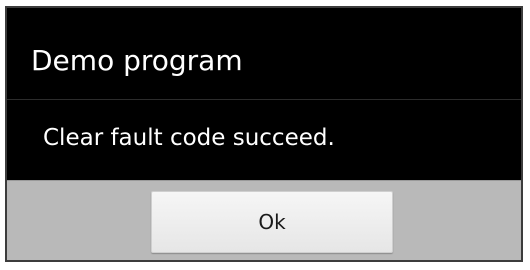 The image size is (530, 270). What do you see at coordinates (189, 138) in the screenshot?
I see `dialog-message: Clear fault code succeed.` at bounding box center [189, 138].